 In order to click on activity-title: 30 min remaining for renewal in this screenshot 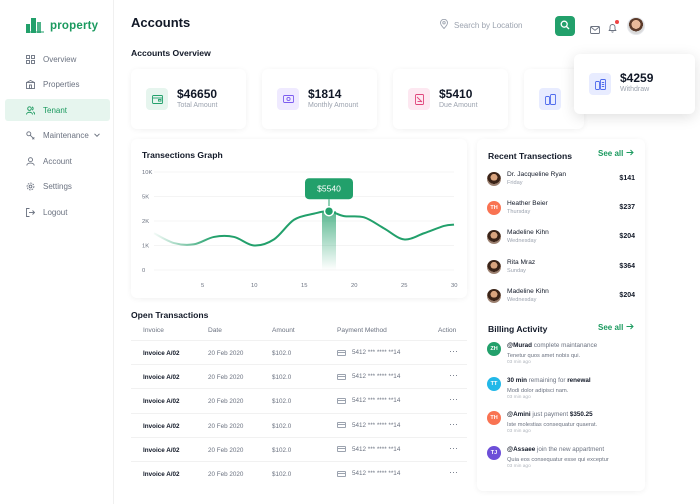, I will do `click(549, 380)`.